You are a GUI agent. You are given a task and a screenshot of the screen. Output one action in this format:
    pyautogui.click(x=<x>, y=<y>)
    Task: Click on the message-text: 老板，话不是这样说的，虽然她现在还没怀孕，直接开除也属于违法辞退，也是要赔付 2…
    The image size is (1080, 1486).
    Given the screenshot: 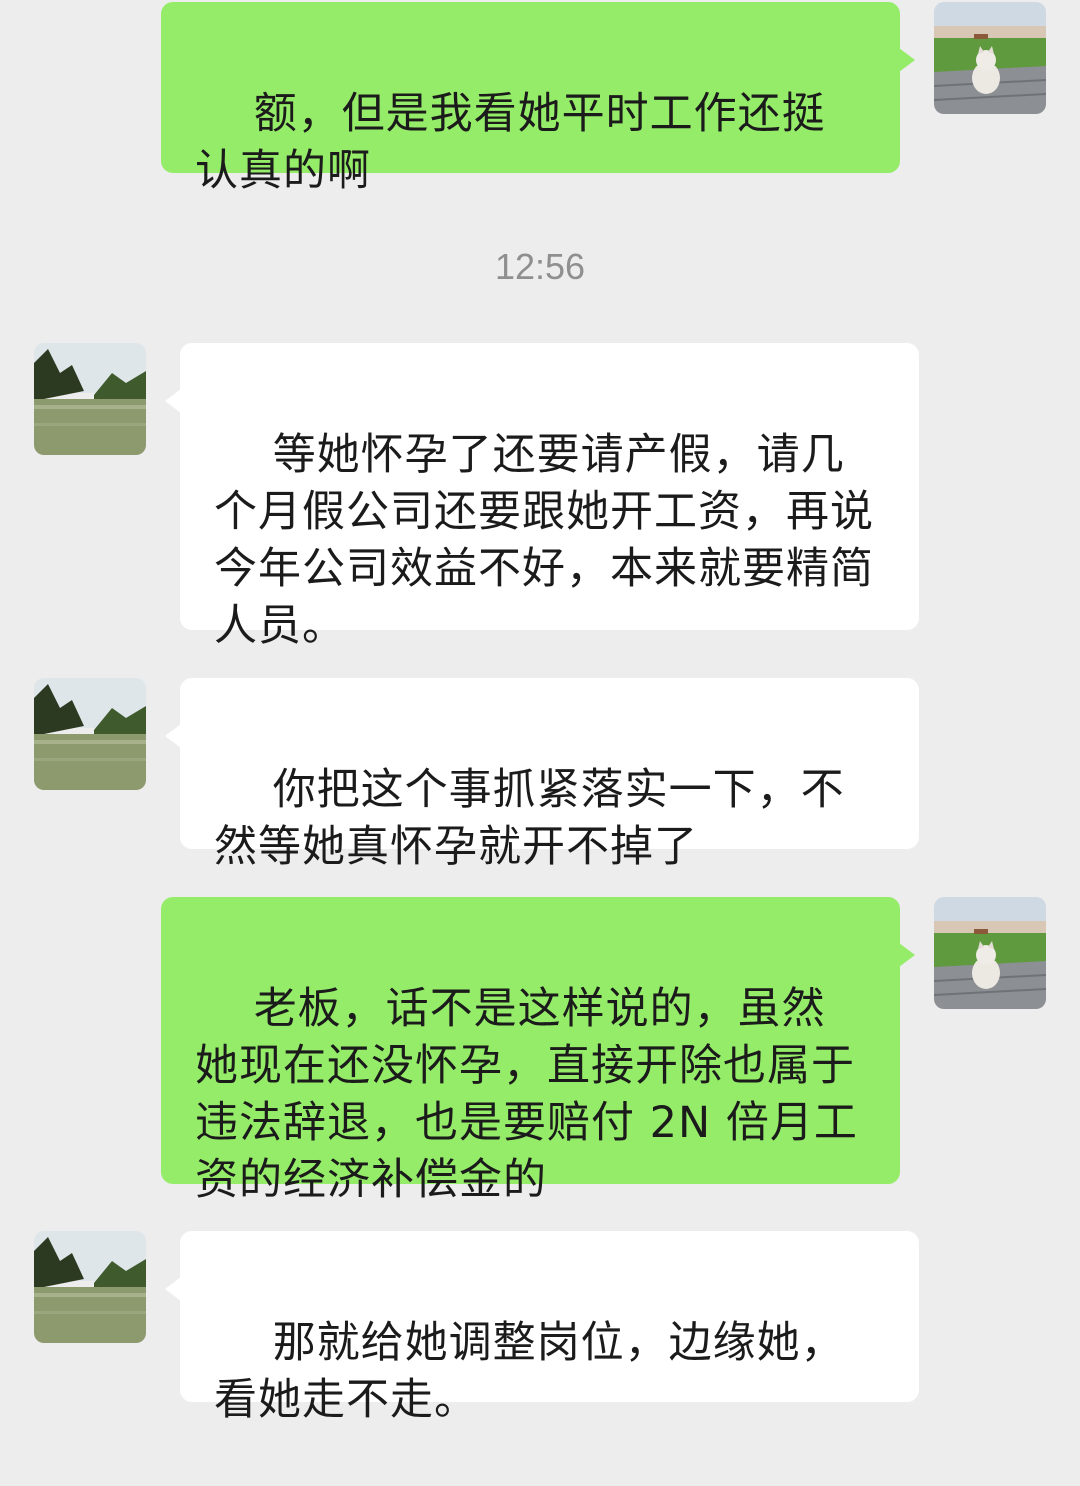 What is the action you would take?
    pyautogui.click(x=526, y=1094)
    